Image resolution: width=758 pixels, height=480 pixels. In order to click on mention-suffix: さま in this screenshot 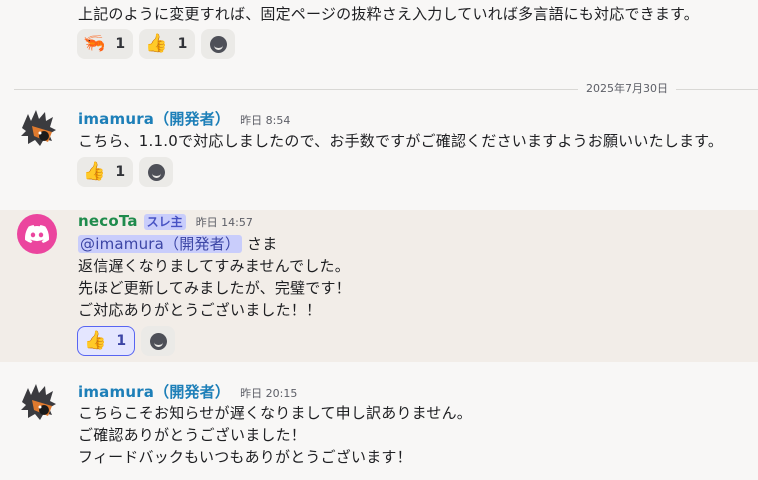, I will do `click(260, 244)`.